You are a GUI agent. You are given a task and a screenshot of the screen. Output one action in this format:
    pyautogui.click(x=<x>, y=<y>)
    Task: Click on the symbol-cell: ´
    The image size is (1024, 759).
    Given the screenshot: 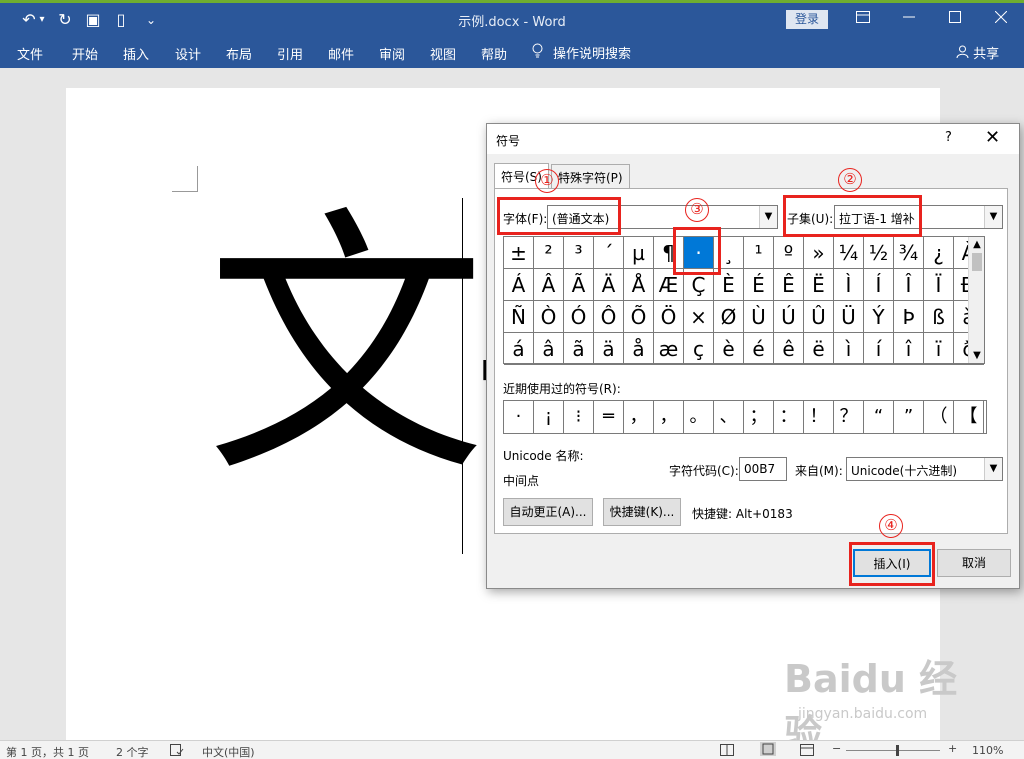 What is the action you would take?
    pyautogui.click(x=609, y=253)
    